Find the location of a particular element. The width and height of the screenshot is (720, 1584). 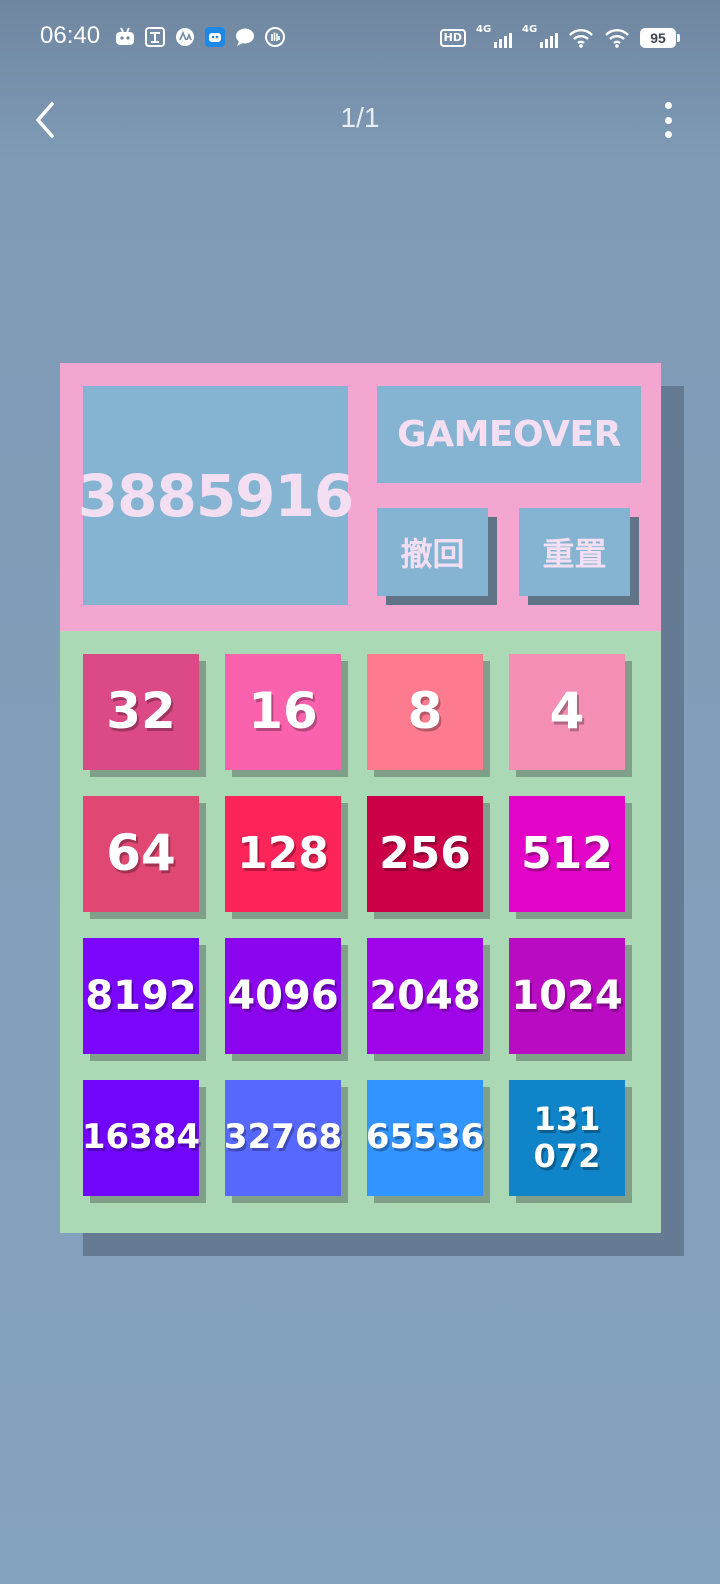

tile-value: 4096 is located at coordinates (283, 996).